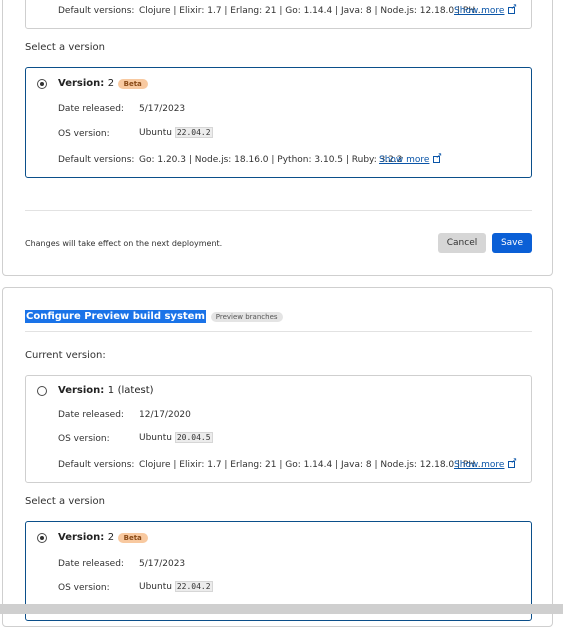 This screenshot has height=627, width=563. Describe the element at coordinates (106, 390) in the screenshot. I see `version-title: Version: 1 (latest)` at that location.